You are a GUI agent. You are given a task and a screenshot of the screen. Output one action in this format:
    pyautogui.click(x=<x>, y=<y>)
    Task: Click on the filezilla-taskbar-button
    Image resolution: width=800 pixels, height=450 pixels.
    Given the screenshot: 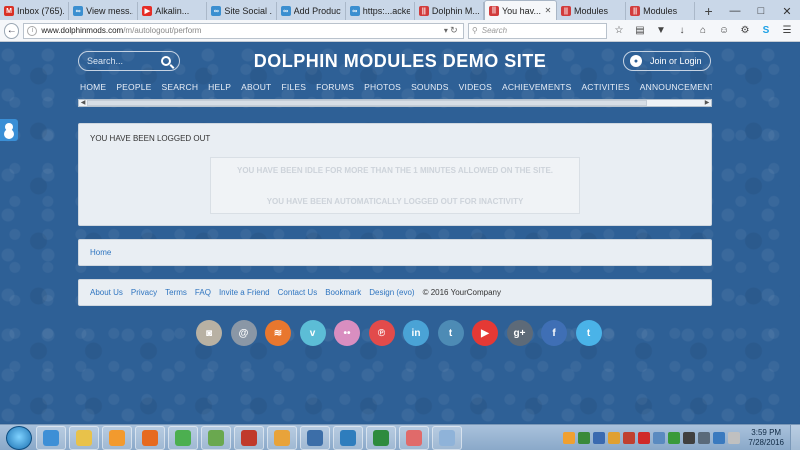 What is the action you would take?
    pyautogui.click(x=249, y=437)
    